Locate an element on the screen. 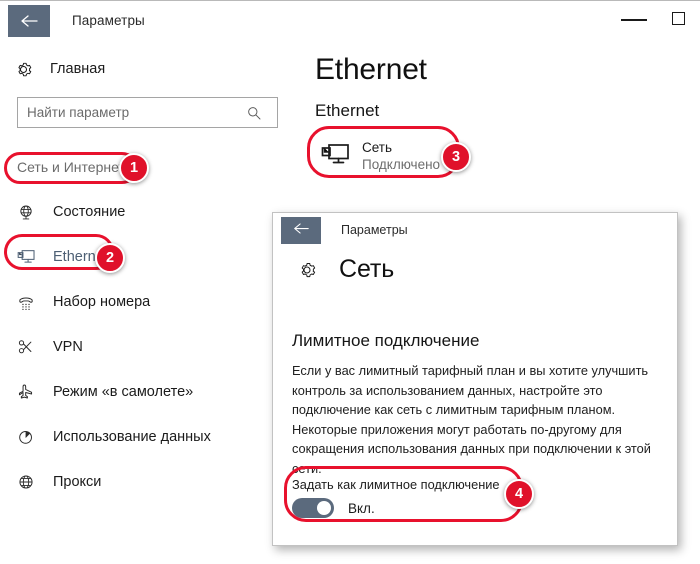 This screenshot has width=700, height=564. metered-toggle-row: Вкл. is located at coordinates (333, 508).